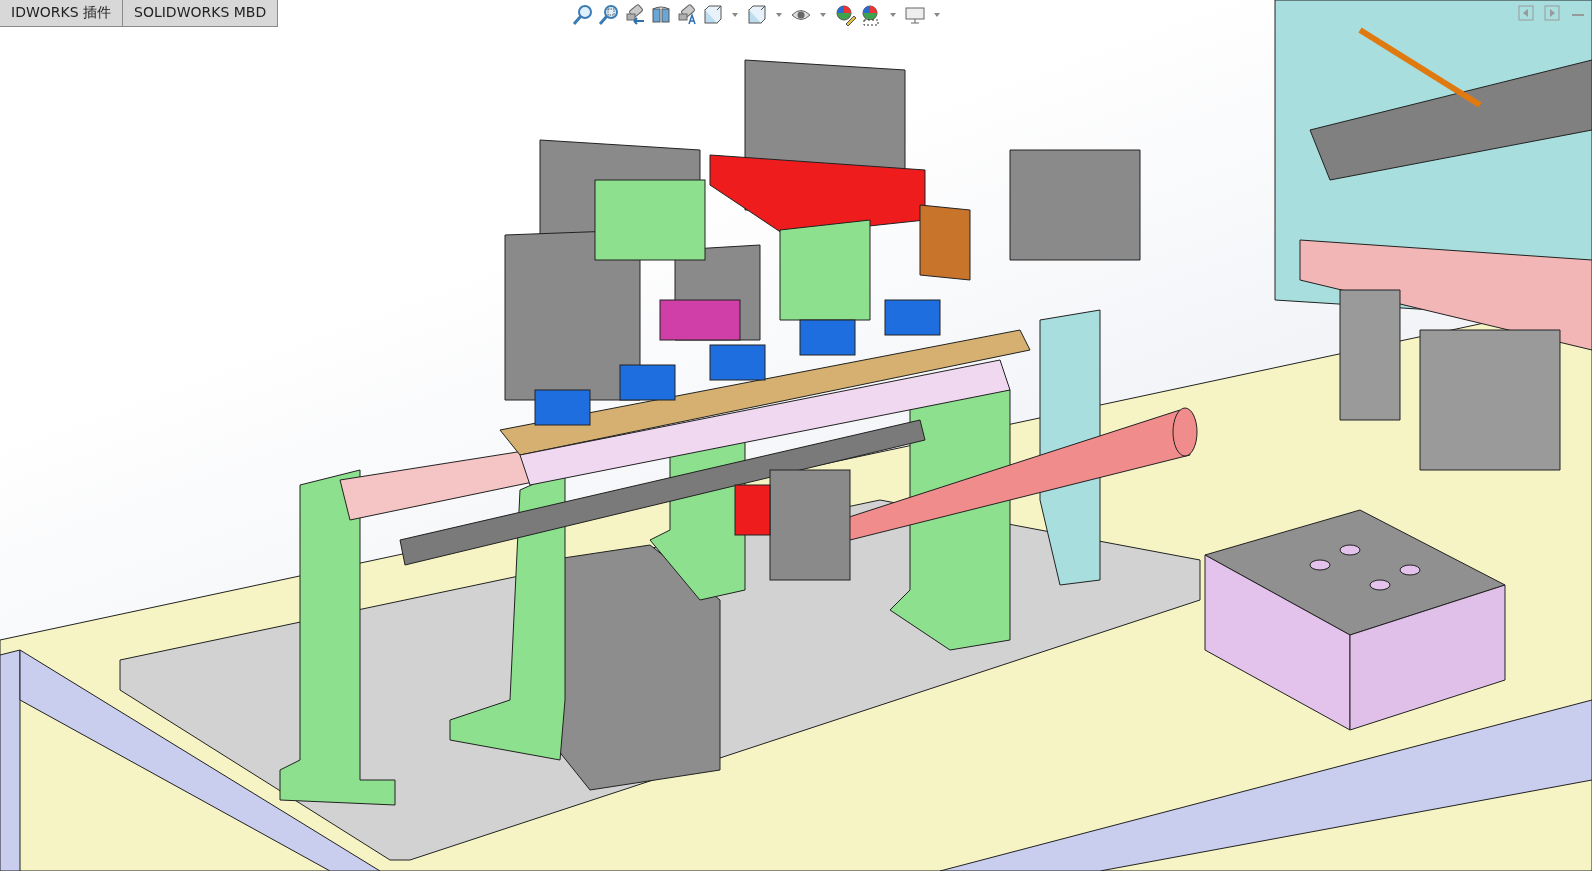 This screenshot has width=1592, height=871. Describe the element at coordinates (871, 15) in the screenshot. I see `scene-icon` at that location.